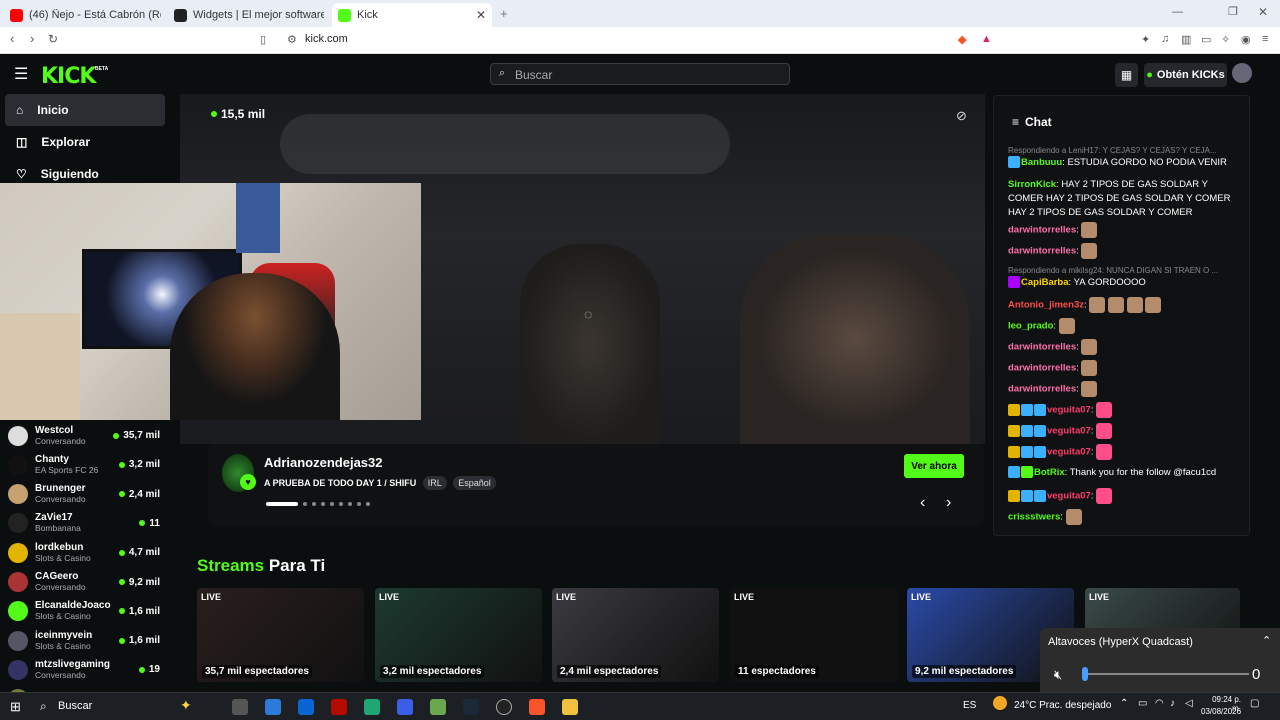 This screenshot has width=1280, height=720. Describe the element at coordinates (640, 74) in the screenshot. I see `search-input: ⌕ Buscar` at that location.